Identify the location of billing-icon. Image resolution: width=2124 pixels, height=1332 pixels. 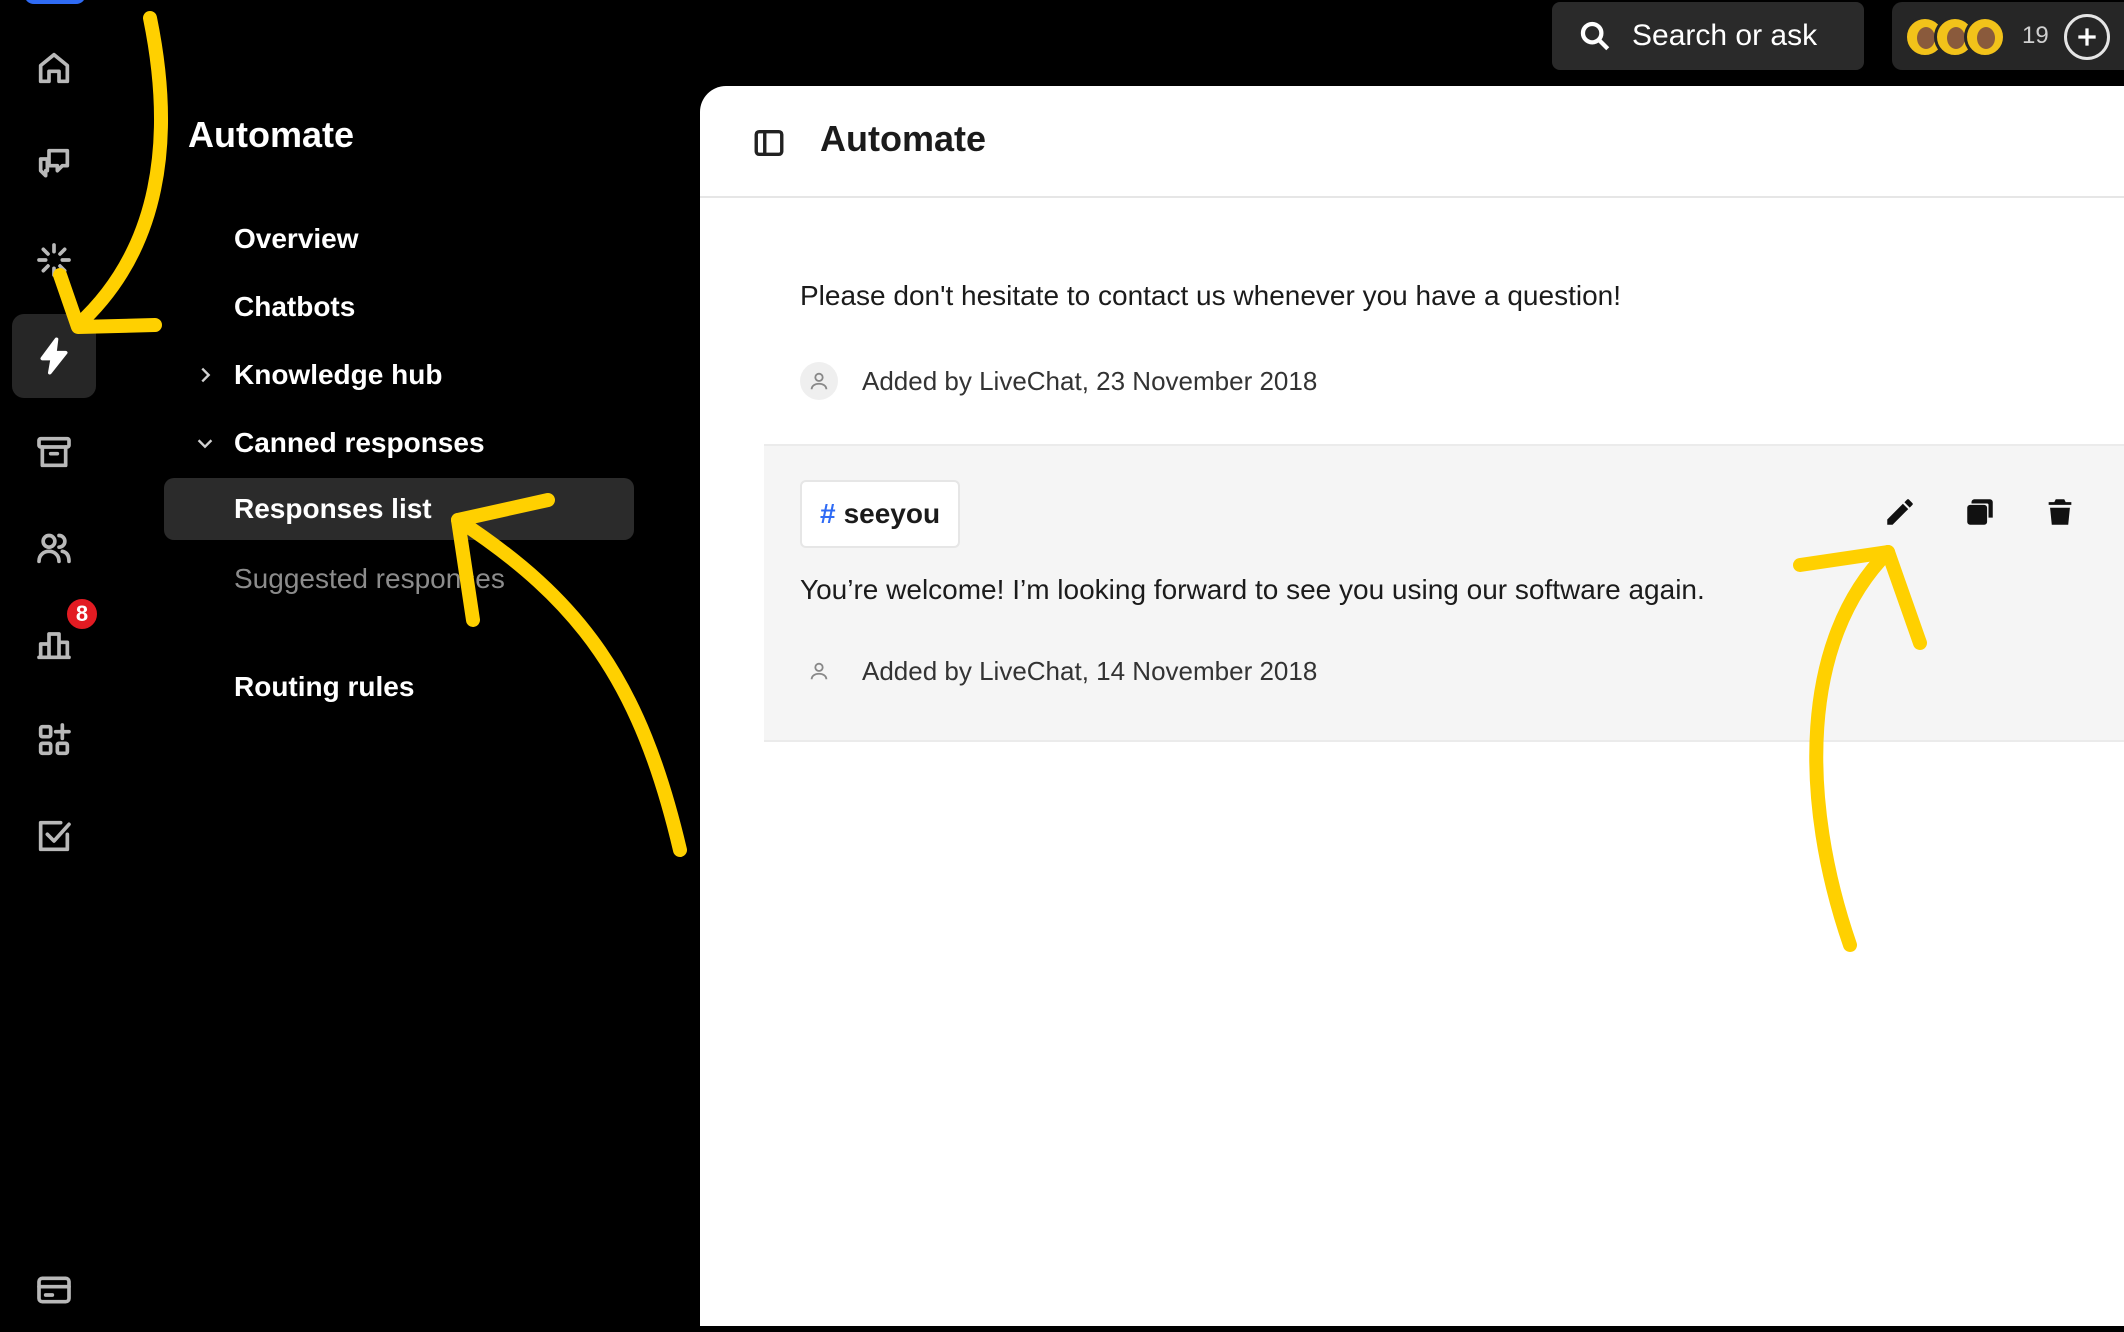
(54, 1290).